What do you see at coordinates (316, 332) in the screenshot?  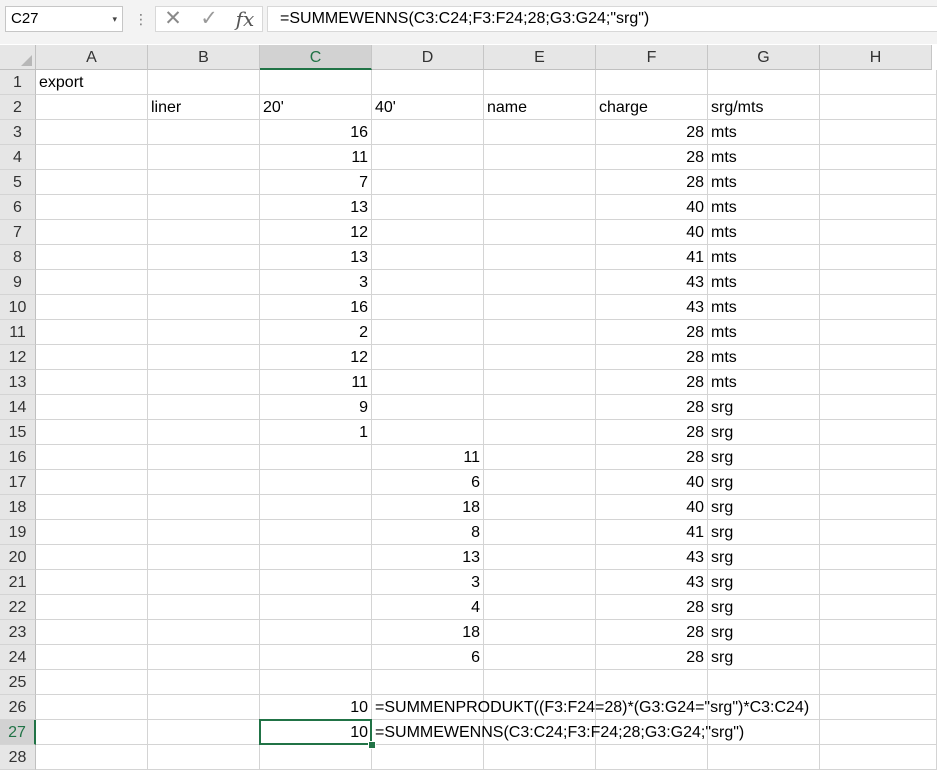 I see `cell-c11: 2` at bounding box center [316, 332].